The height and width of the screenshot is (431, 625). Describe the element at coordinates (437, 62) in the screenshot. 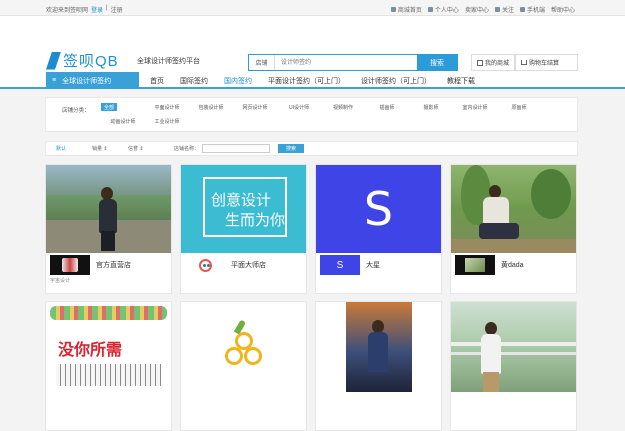

I see `search-button: 搜索` at that location.